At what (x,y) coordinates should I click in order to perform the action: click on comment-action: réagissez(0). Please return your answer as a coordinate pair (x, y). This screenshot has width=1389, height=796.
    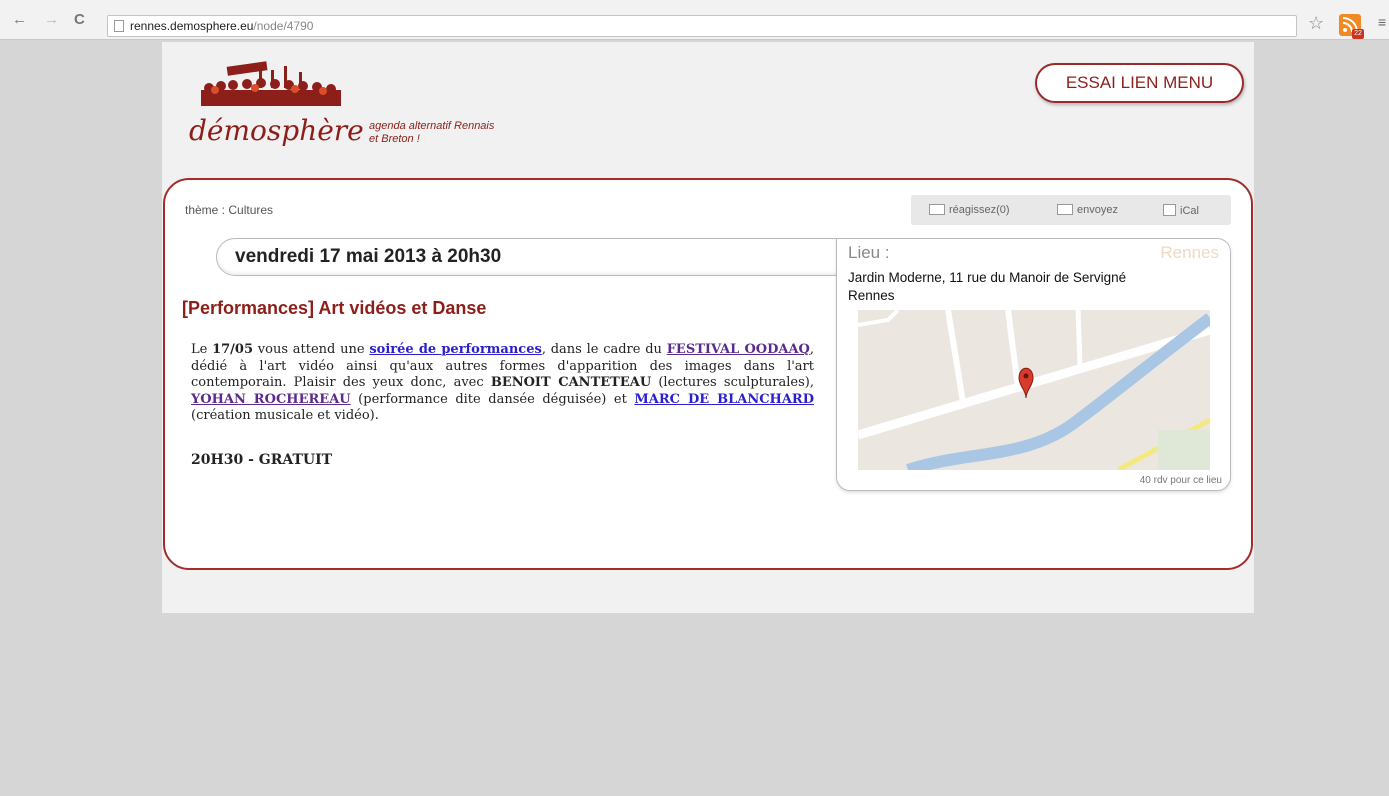
    Looking at the image, I should click on (969, 210).